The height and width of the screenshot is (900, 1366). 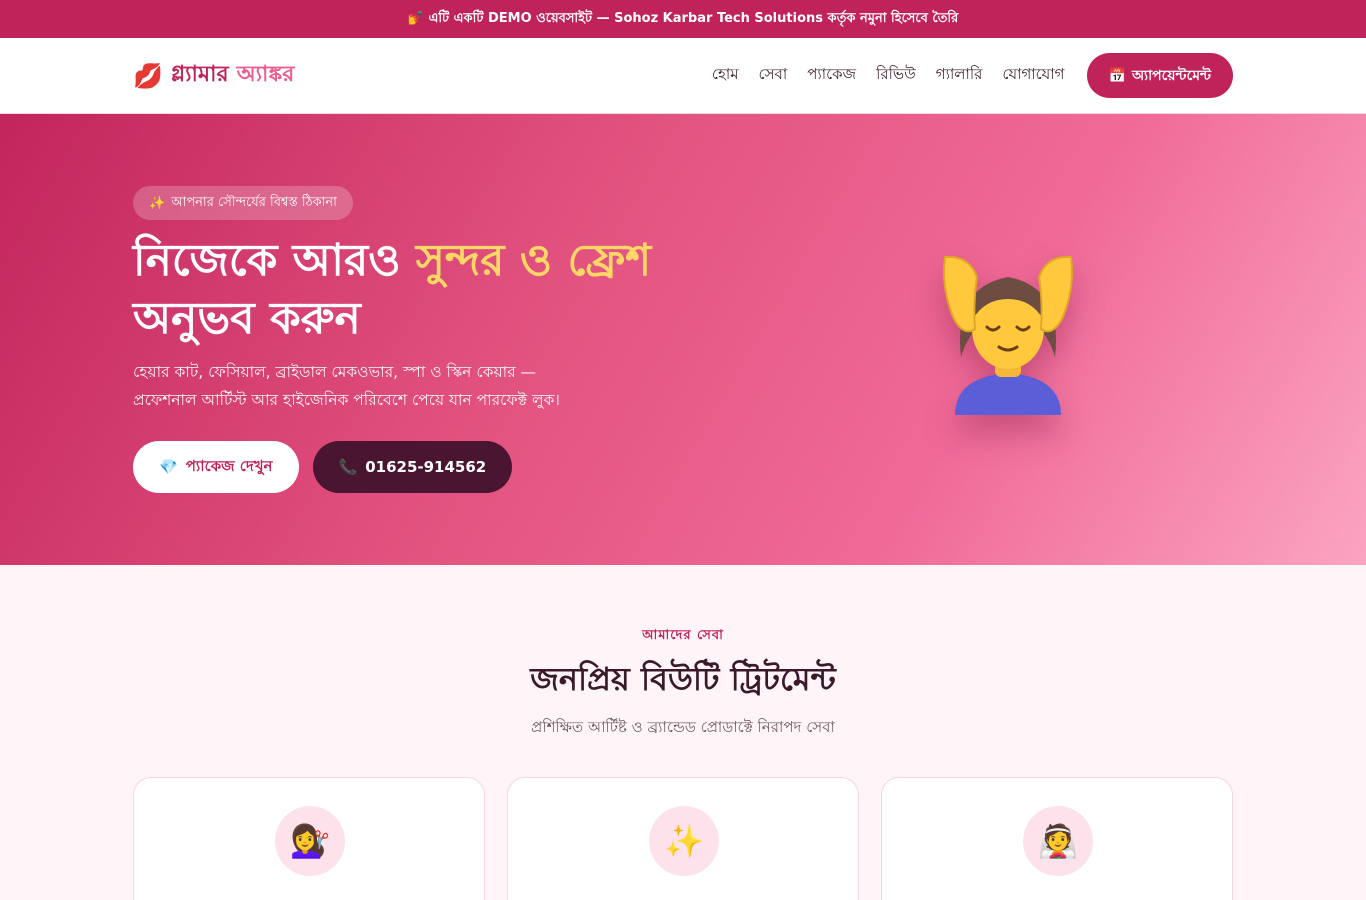 I want to click on view-packages-label: প্যাকেজ দেখুন, so click(x=229, y=465).